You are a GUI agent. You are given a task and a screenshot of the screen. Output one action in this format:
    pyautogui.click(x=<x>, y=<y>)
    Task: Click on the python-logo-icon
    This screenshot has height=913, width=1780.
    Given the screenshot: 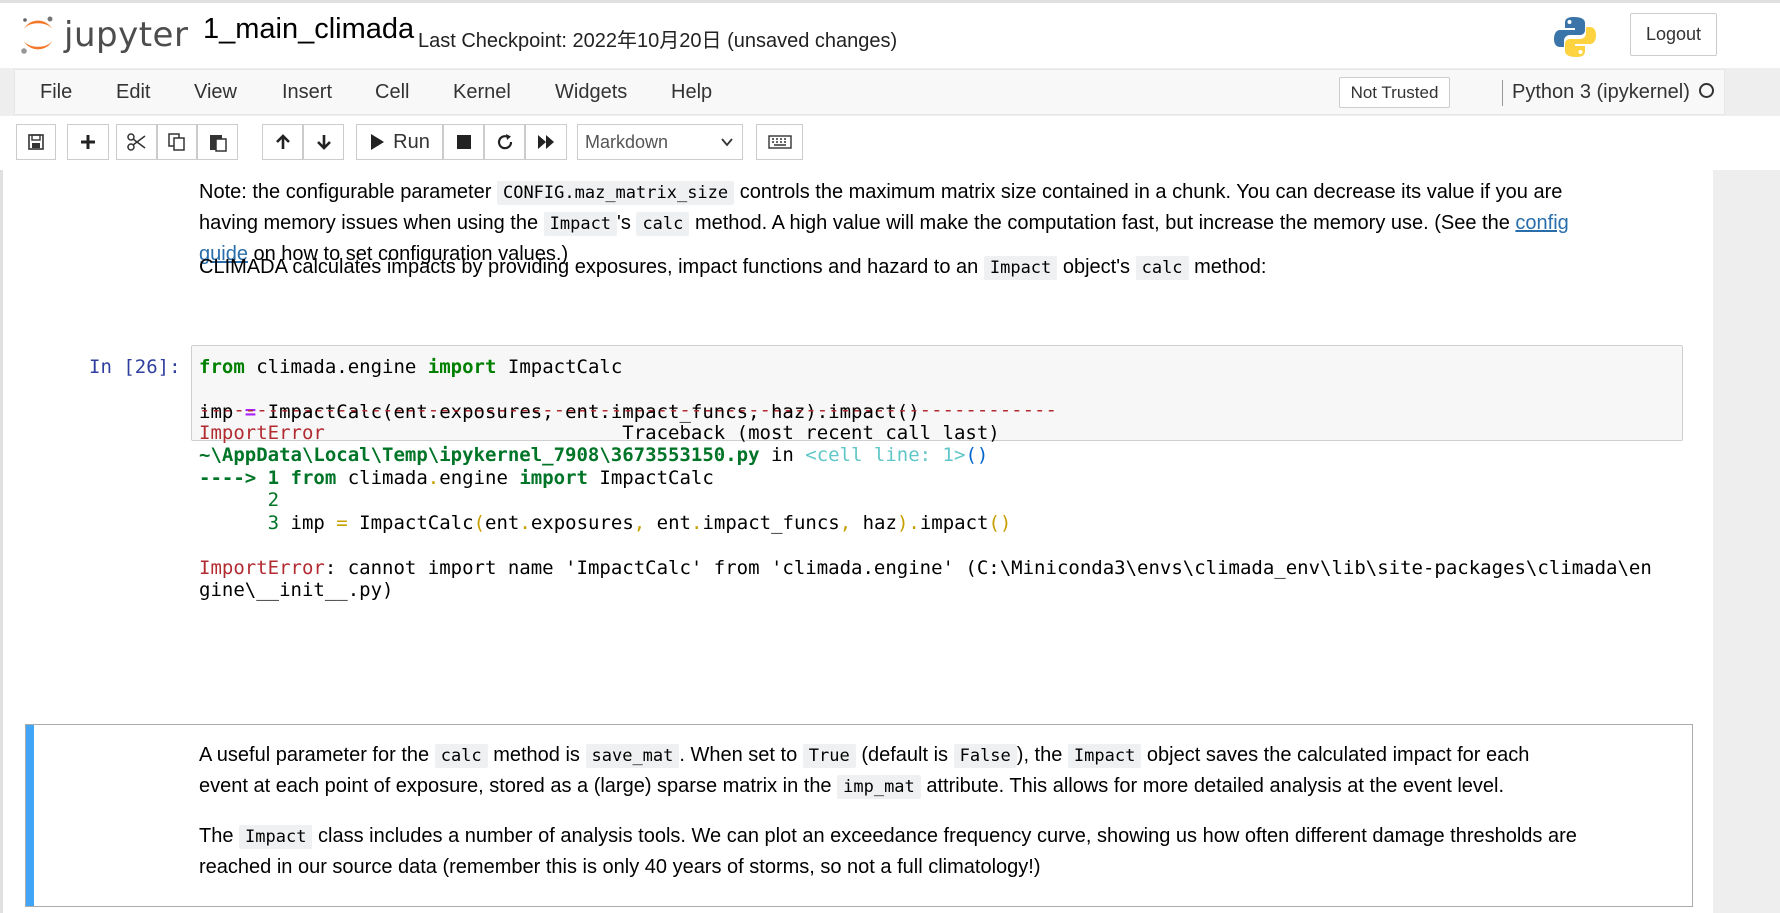 What is the action you would take?
    pyautogui.click(x=1575, y=37)
    